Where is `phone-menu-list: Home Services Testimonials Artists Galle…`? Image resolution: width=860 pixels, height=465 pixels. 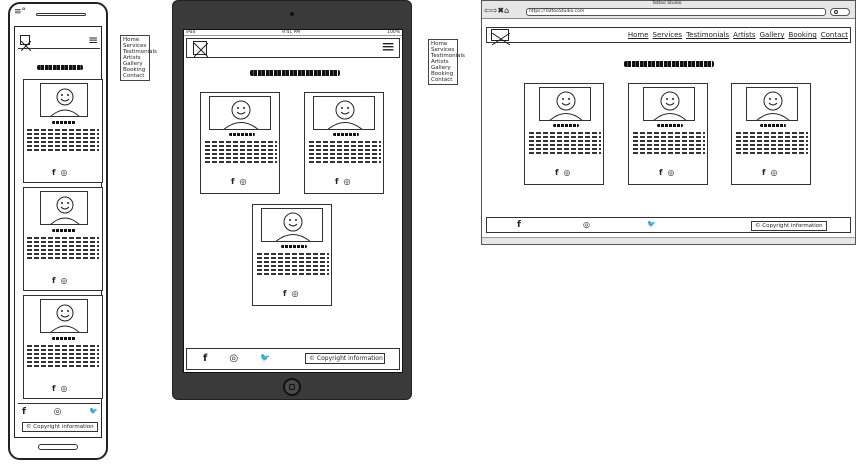
phone-menu-list: Home Services Testimonials Artists Galle… is located at coordinates (138, 58).